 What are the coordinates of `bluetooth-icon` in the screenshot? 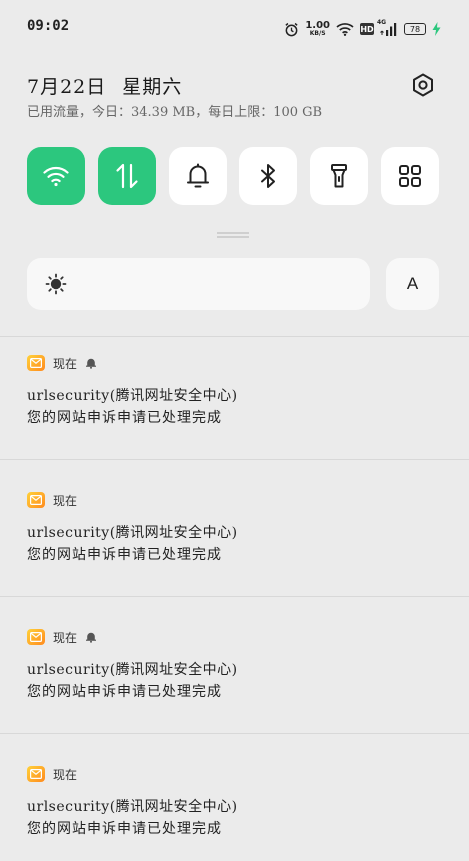 It's located at (268, 176).